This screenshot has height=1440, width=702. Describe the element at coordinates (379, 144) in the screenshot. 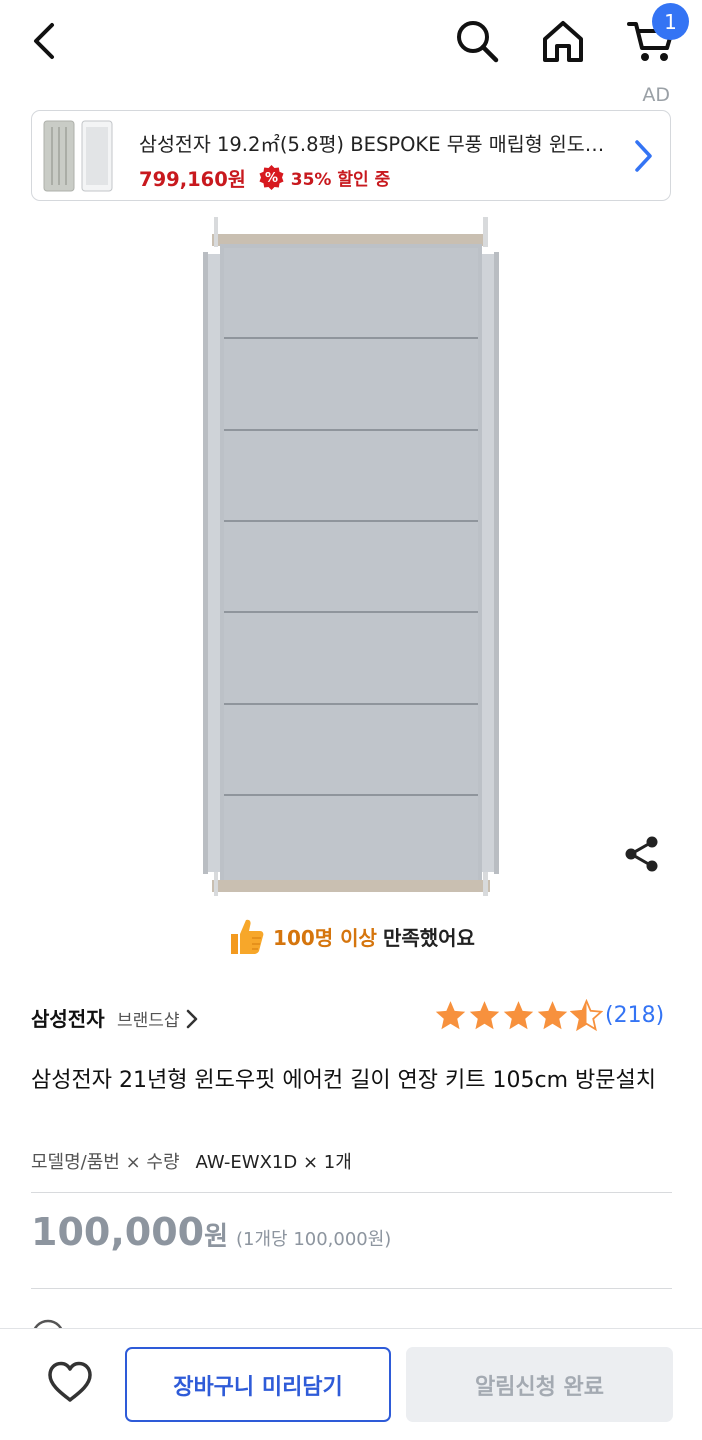

I see `ad-title: 삼성전자 19.2㎡(5.8평) BESPOKE 무풍 매립형 윈도우핏 에어컨` at that location.